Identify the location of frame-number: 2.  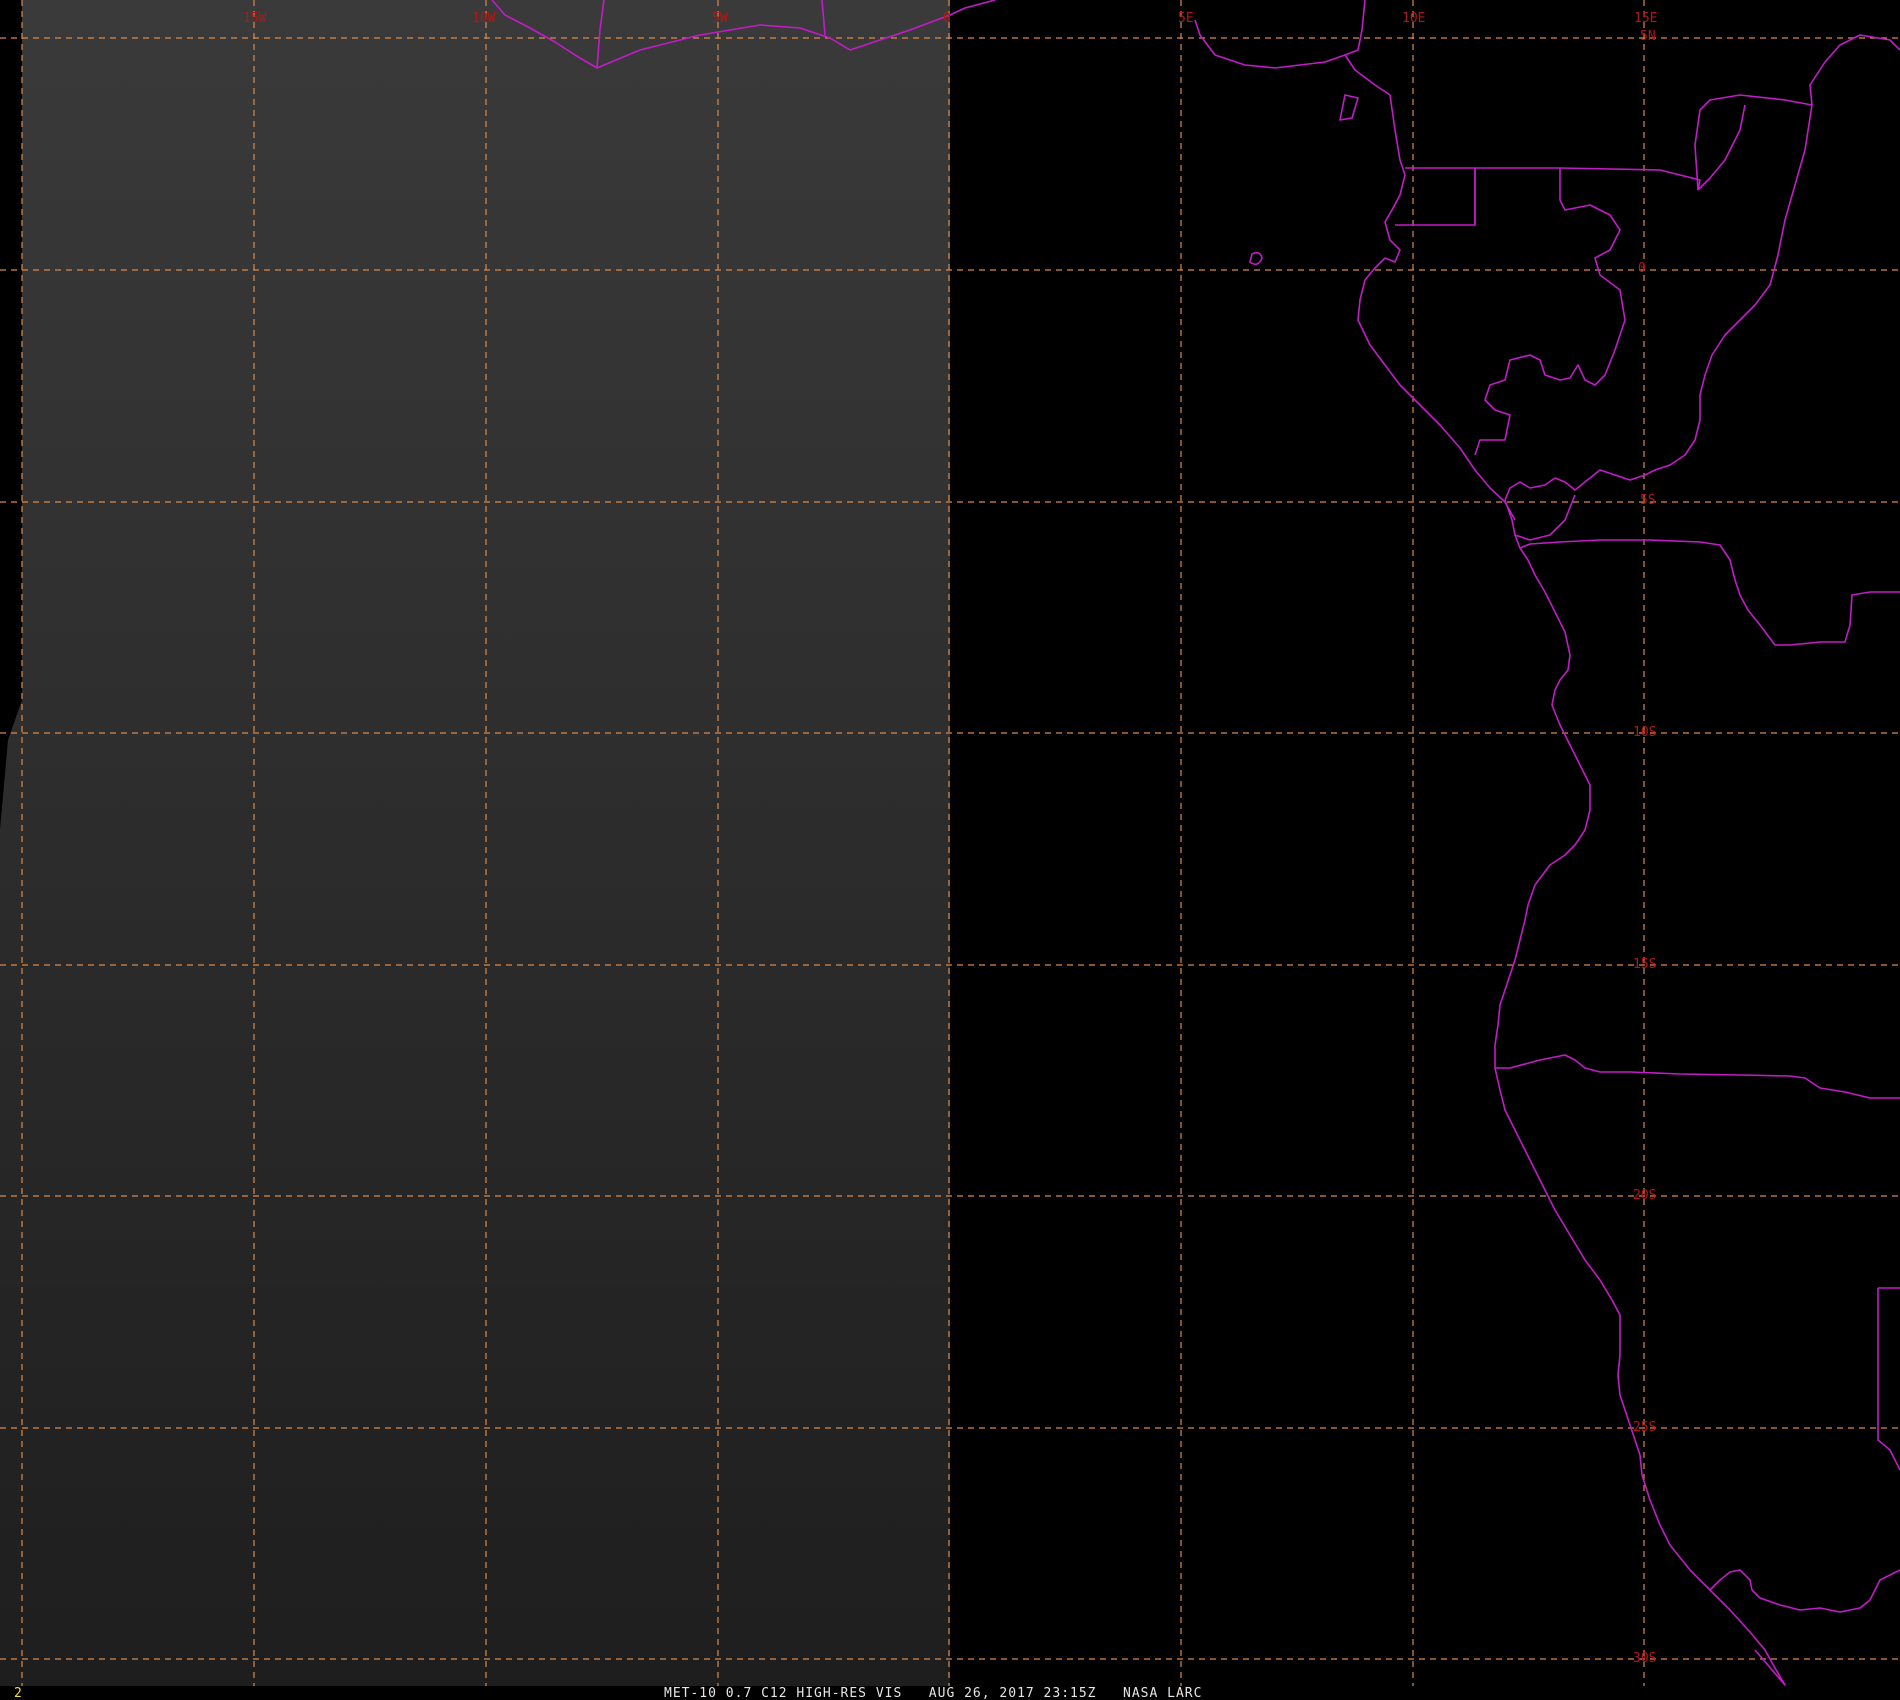
(18, 1693).